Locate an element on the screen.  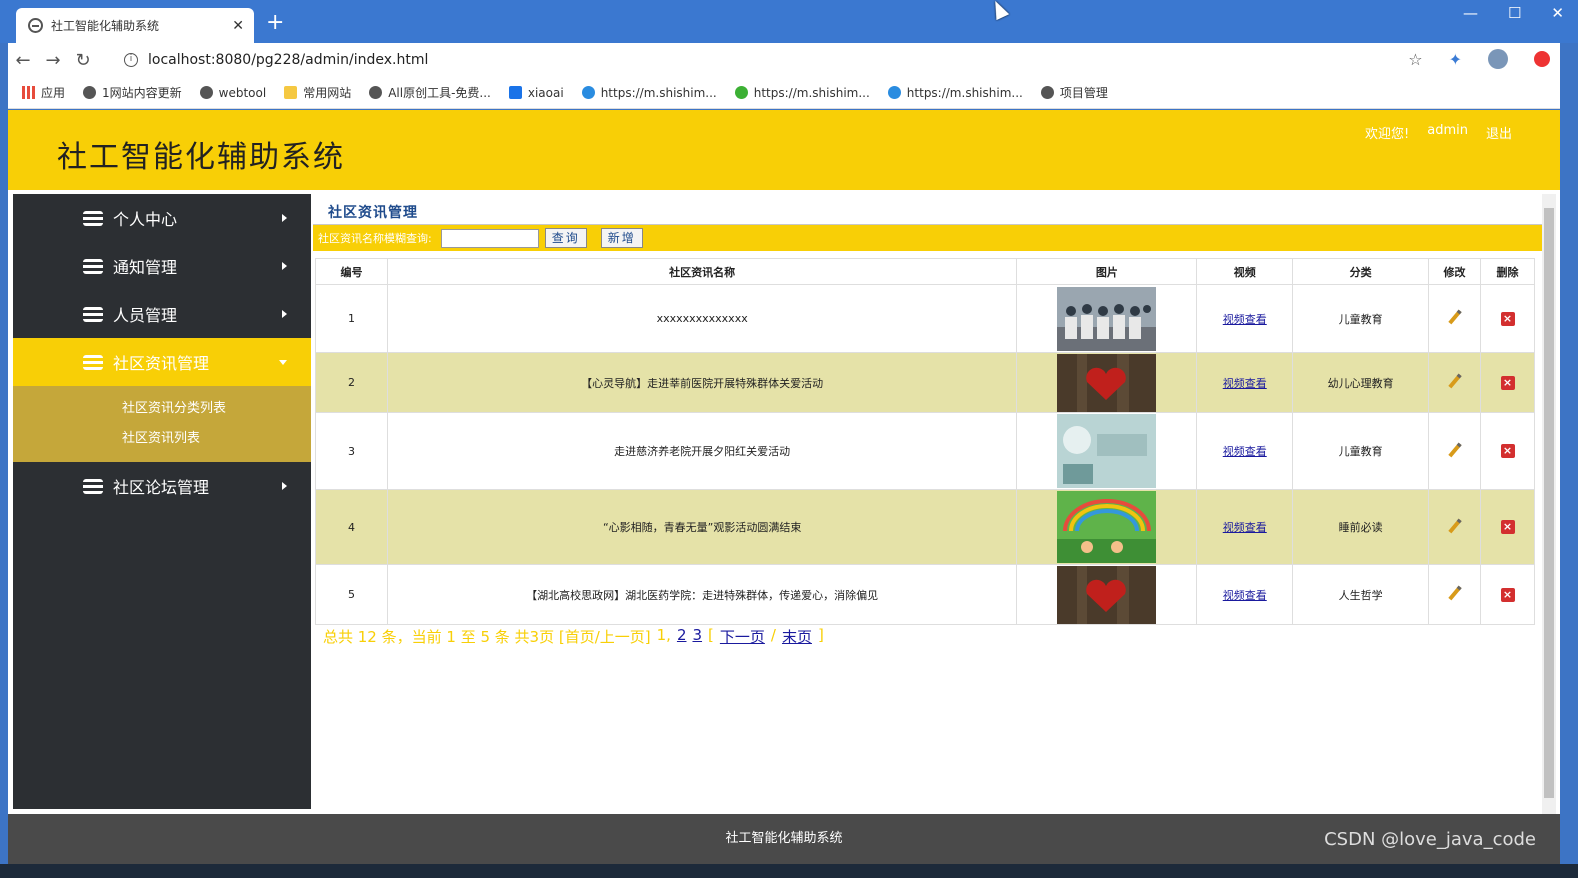
mental-health-photo-thumbnail is located at coordinates (1107, 451).